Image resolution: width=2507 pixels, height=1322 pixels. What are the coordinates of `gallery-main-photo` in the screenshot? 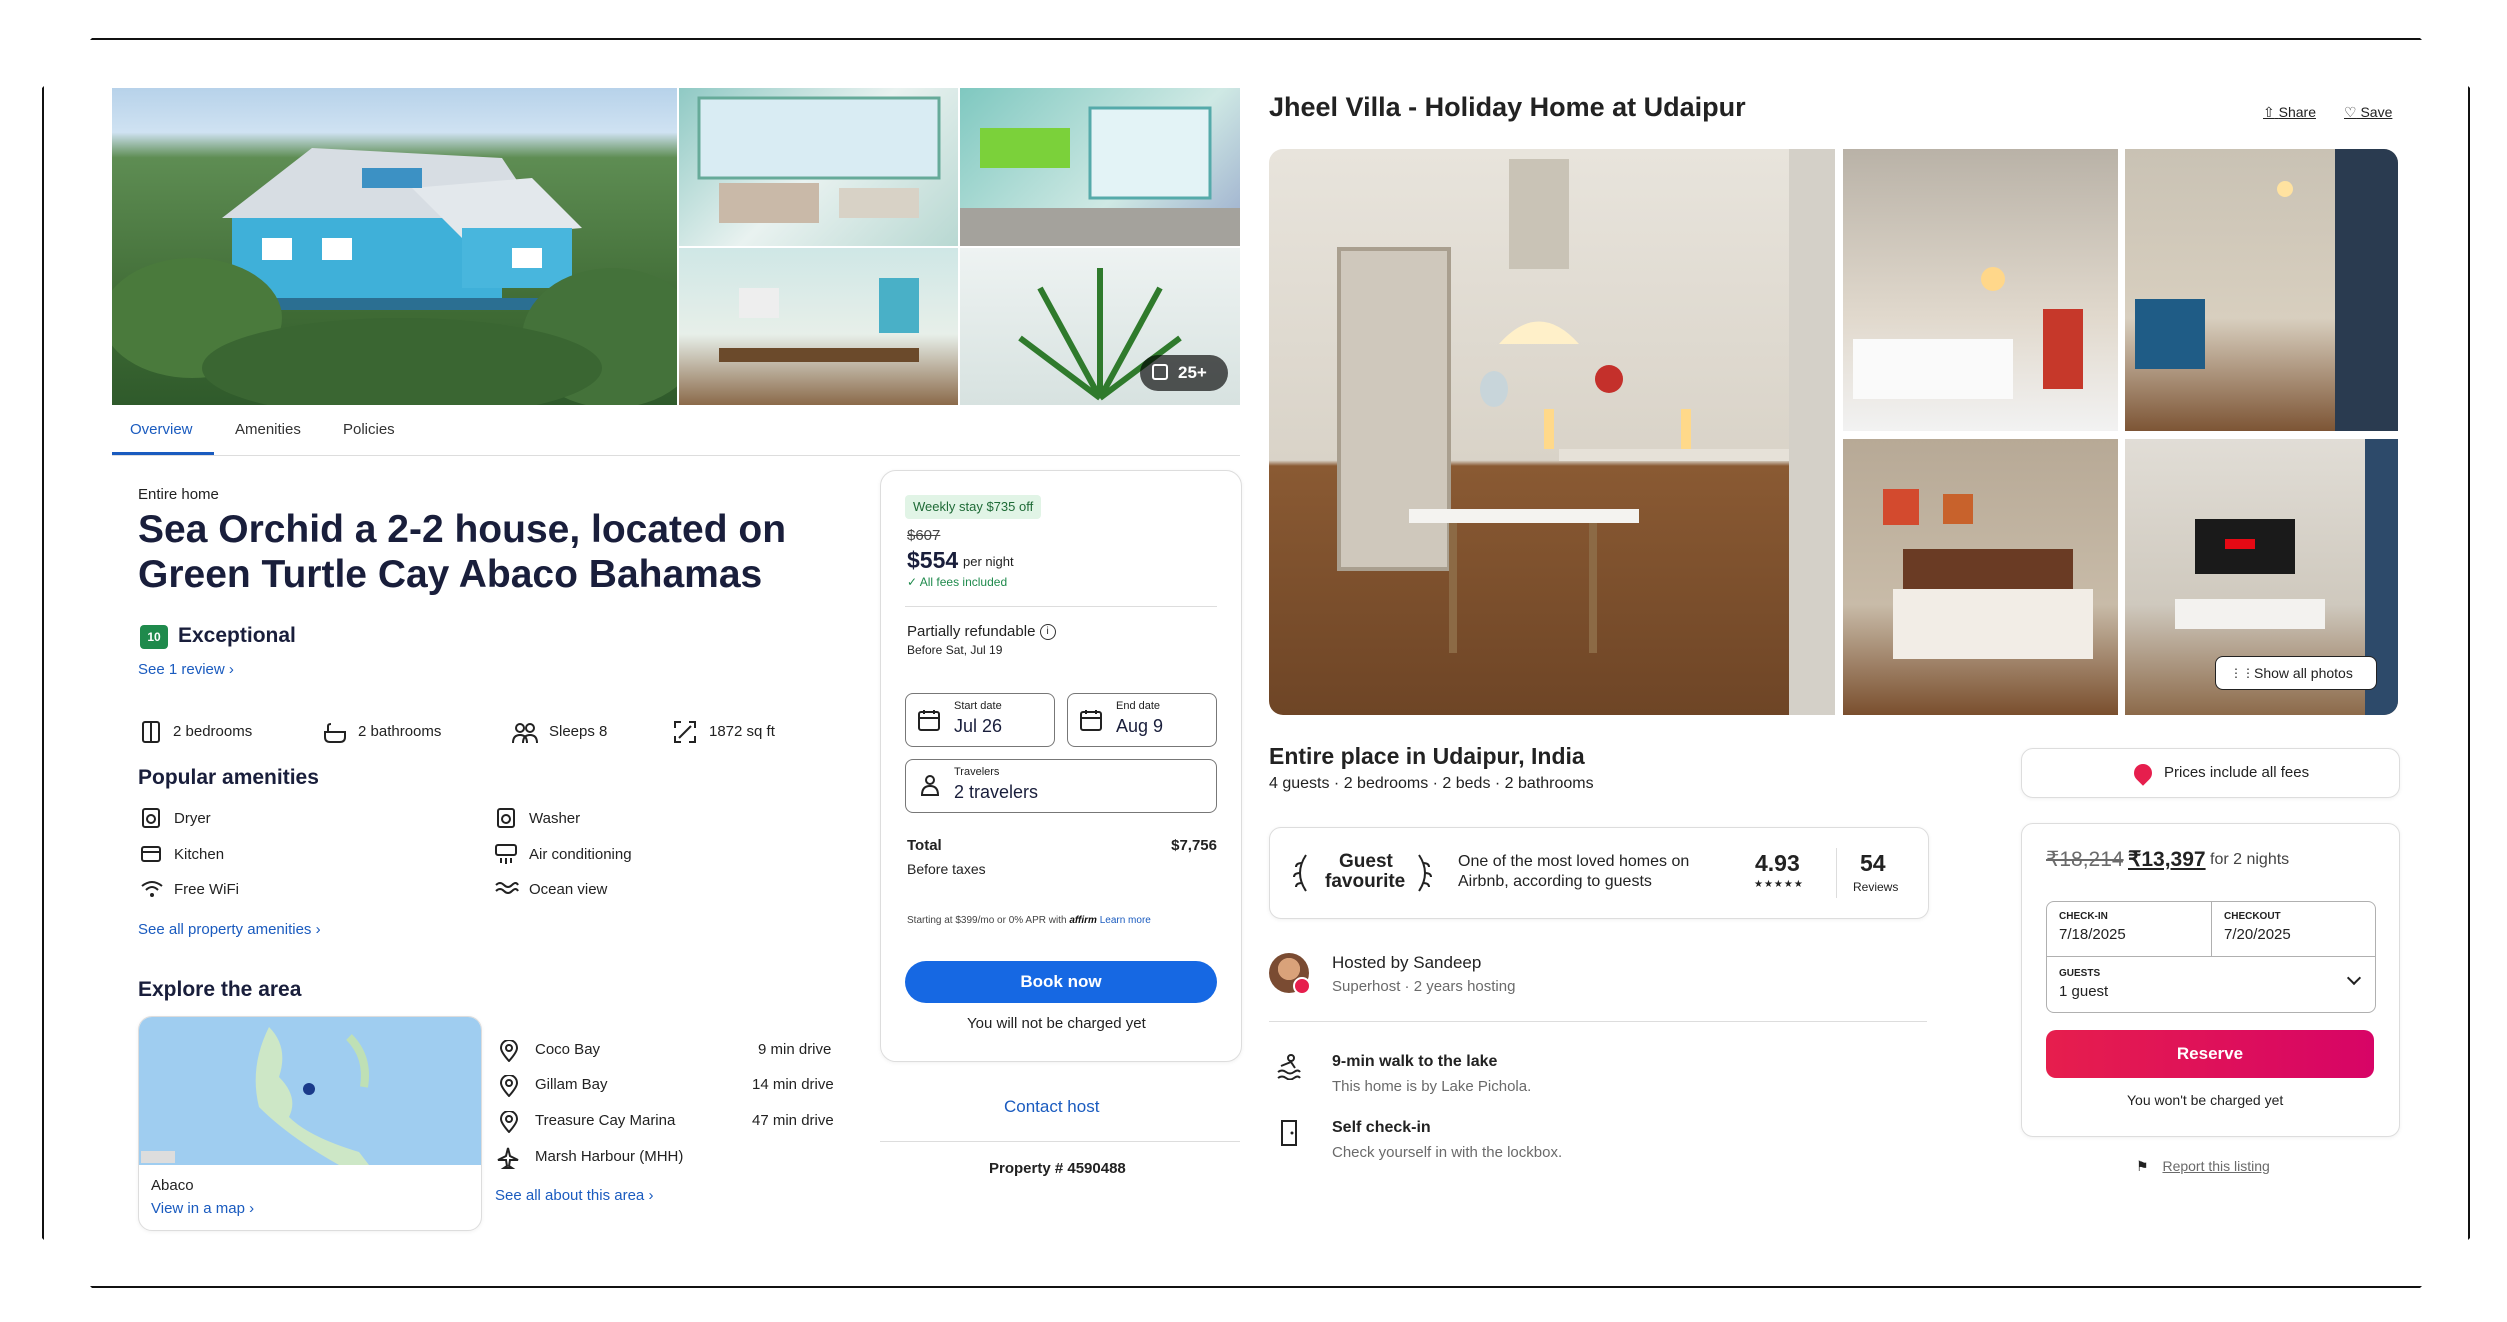 It's located at (394, 246).